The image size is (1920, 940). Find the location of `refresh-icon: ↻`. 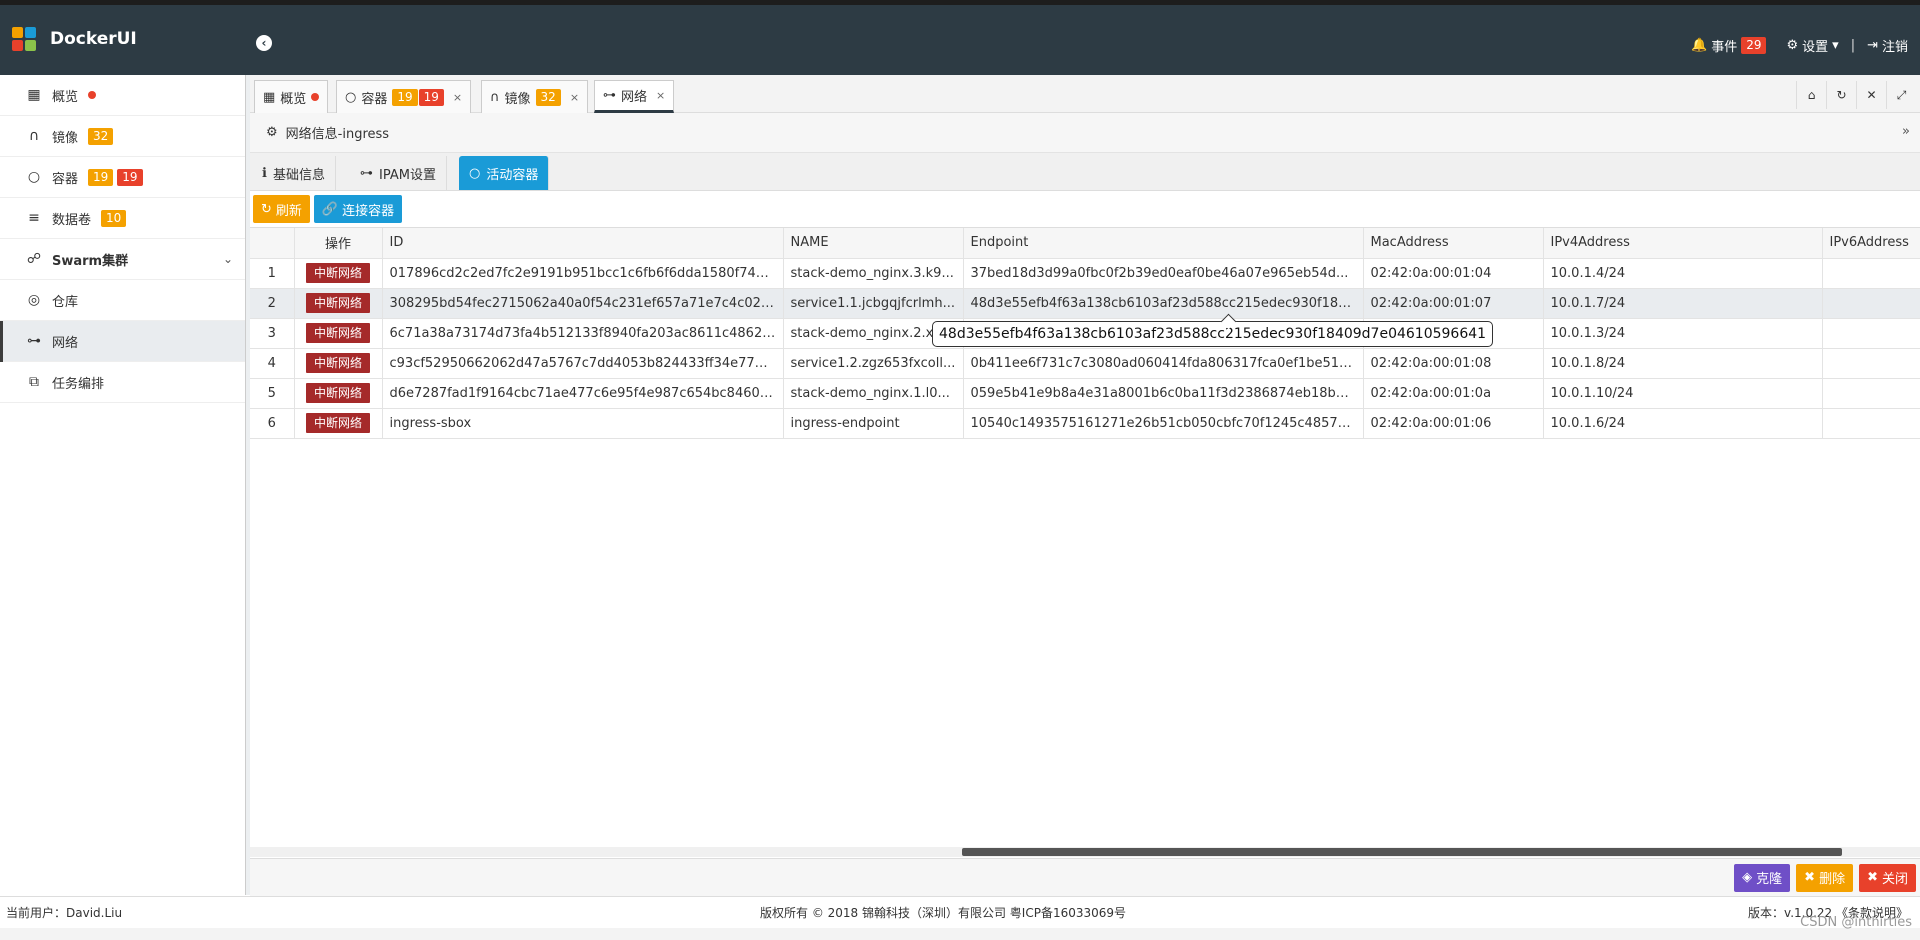

refresh-icon: ↻ is located at coordinates (1841, 95).